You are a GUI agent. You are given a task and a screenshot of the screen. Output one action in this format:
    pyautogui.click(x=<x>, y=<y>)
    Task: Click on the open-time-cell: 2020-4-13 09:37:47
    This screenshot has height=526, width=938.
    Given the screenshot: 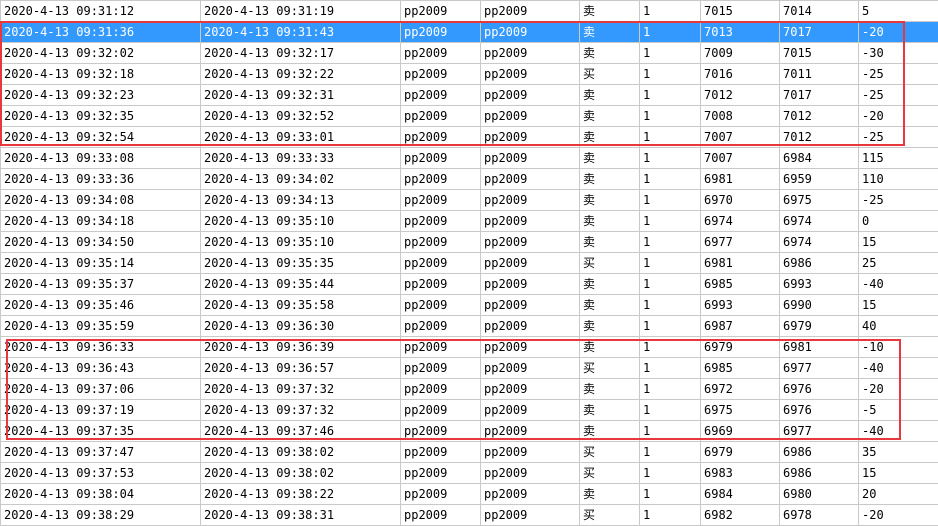 What is the action you would take?
    pyautogui.click(x=101, y=452)
    